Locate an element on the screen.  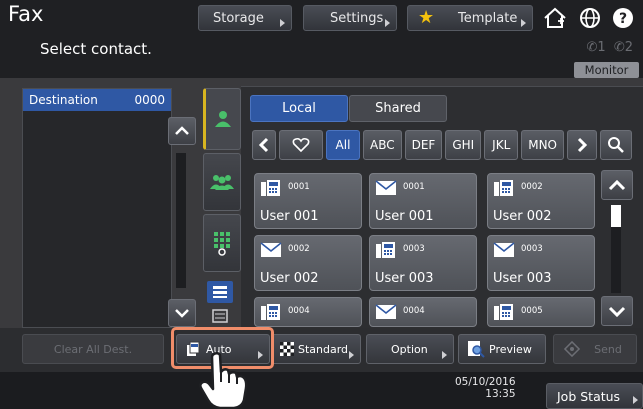
preview-label: Preview is located at coordinates (510, 349).